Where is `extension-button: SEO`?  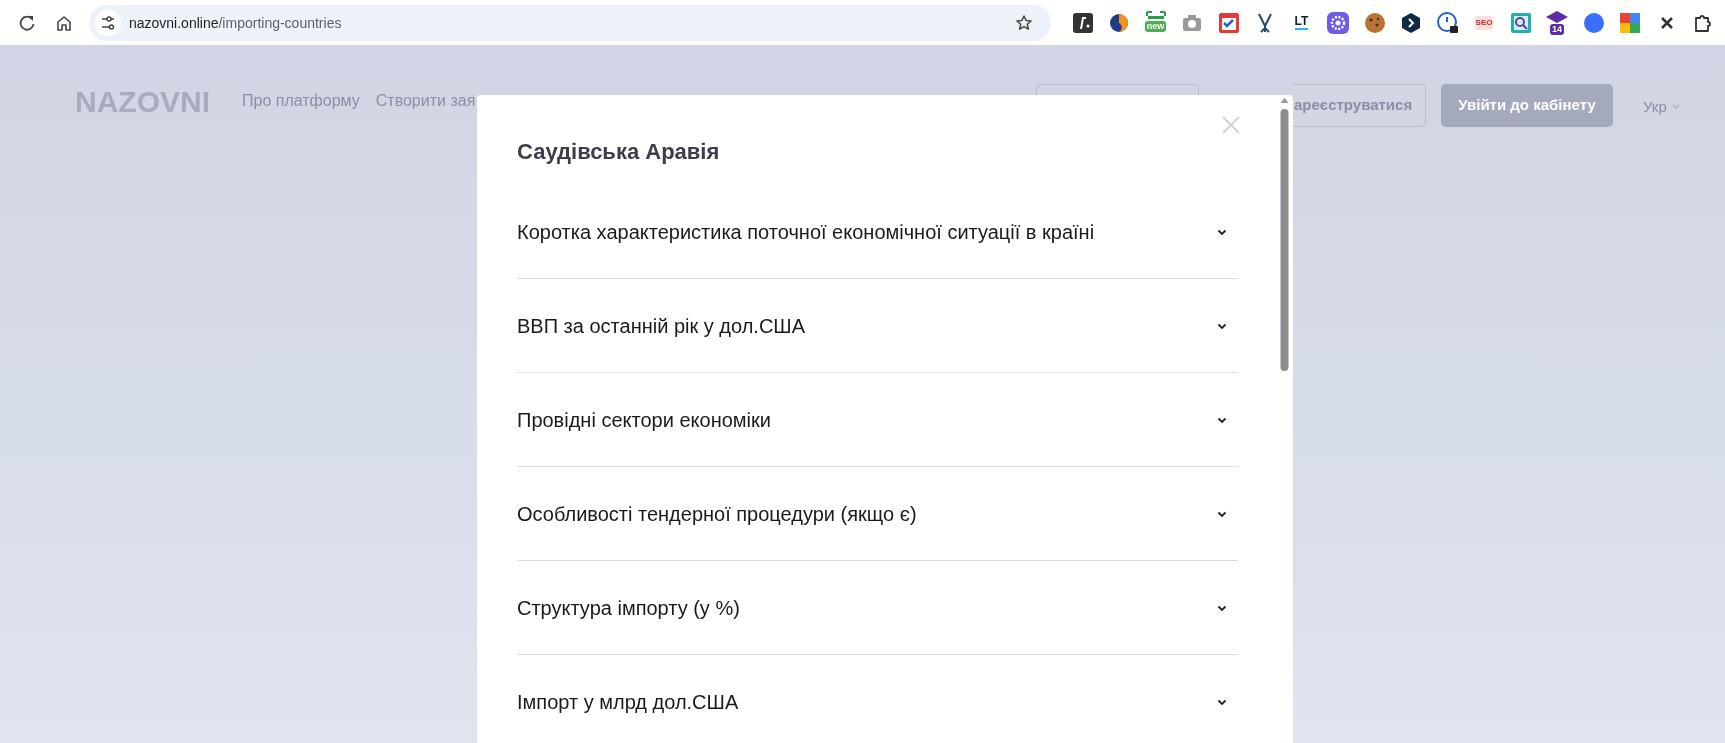 extension-button: SEO is located at coordinates (1484, 22).